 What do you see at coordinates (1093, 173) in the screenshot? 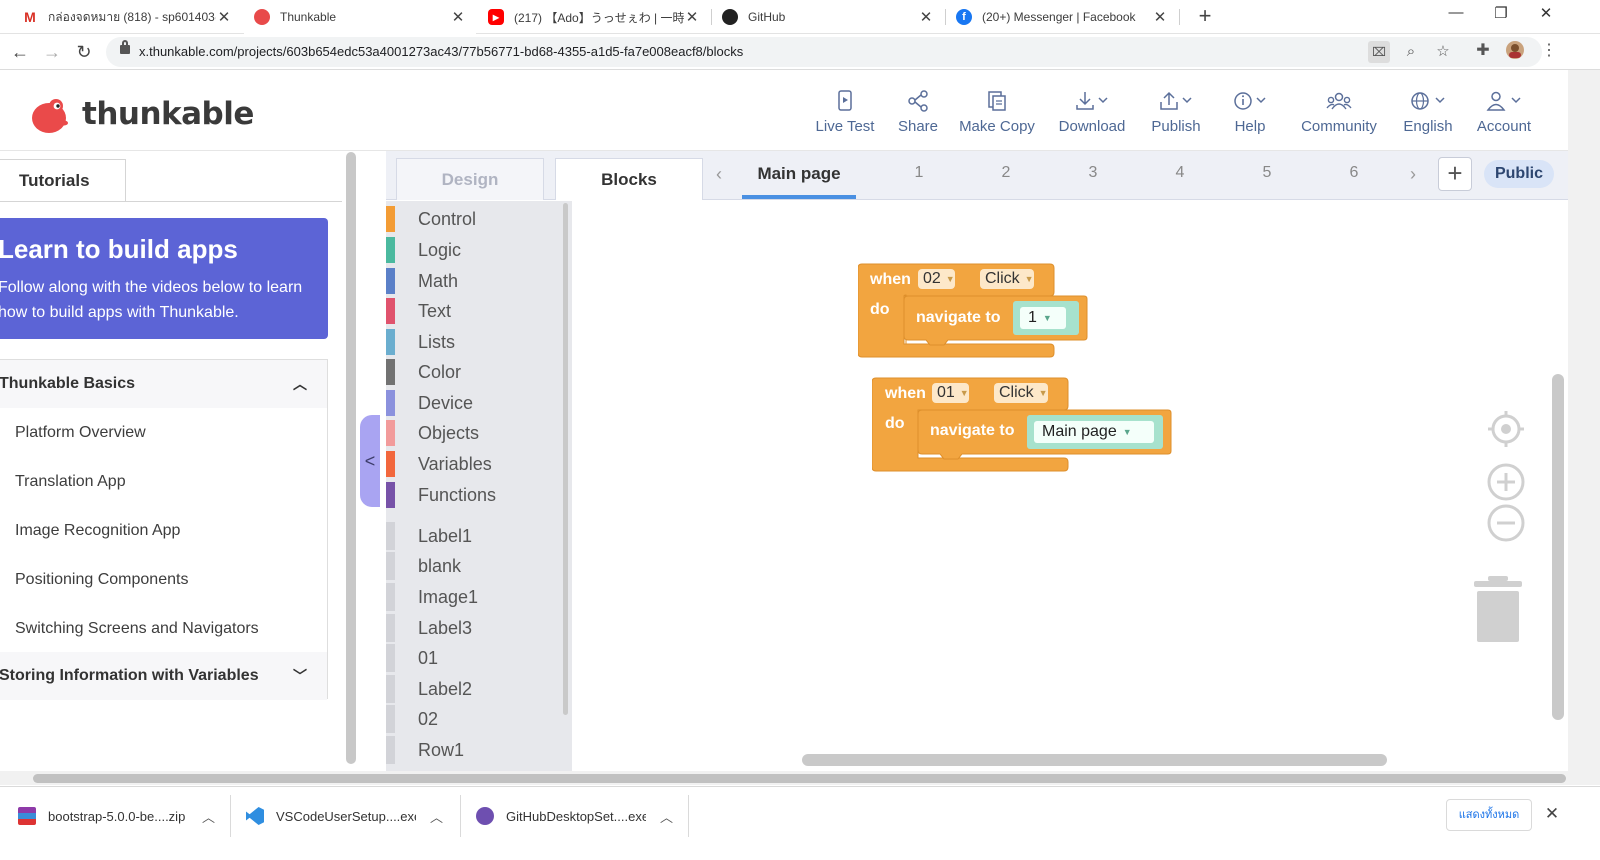
I see `page-tab-3: 3` at bounding box center [1093, 173].